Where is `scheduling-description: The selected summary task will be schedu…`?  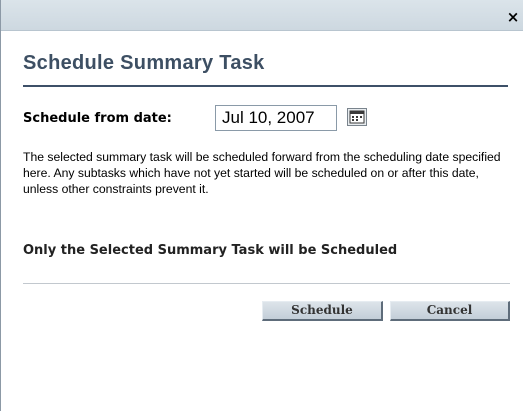
scheduling-description: The selected summary task will be schedu… is located at coordinates (262, 173).